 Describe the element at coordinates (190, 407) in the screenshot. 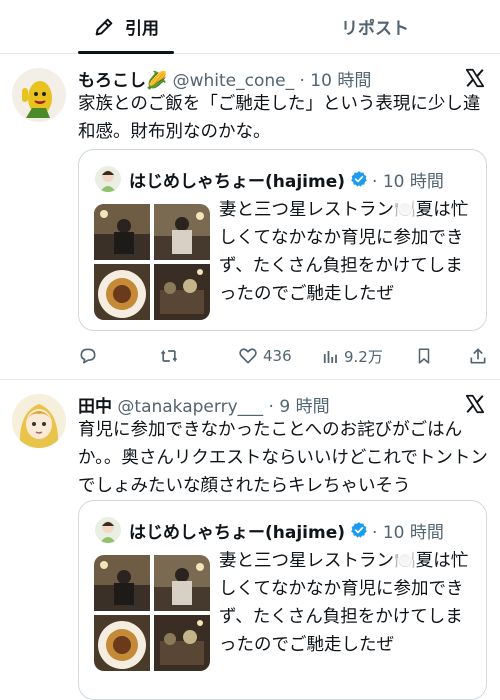

I see `user-handle: @tanakaperry___` at that location.